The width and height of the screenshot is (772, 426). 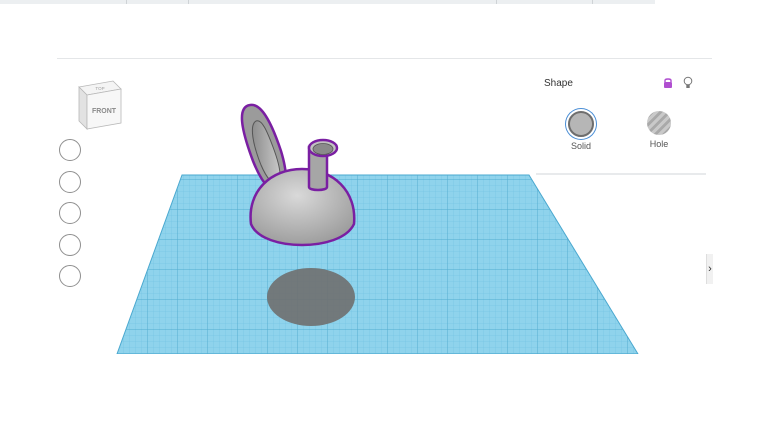 What do you see at coordinates (580, 146) in the screenshot?
I see `solid-label: Solid` at bounding box center [580, 146].